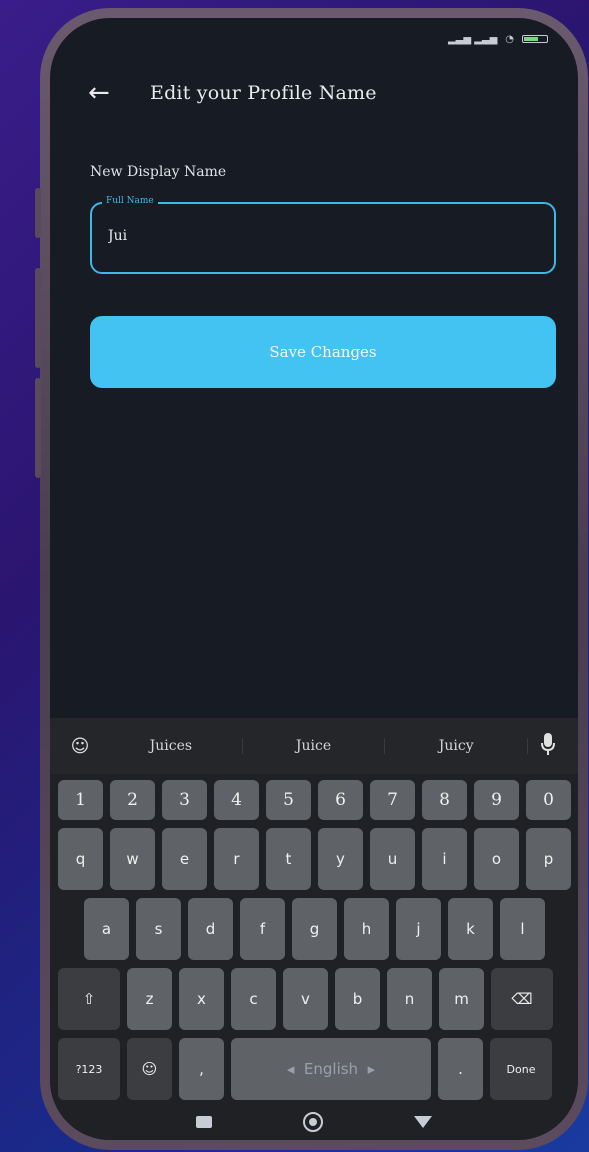 This screenshot has width=589, height=1152. I want to click on signal-icon: ▂▃▅ ▂▃▅, so click(472, 39).